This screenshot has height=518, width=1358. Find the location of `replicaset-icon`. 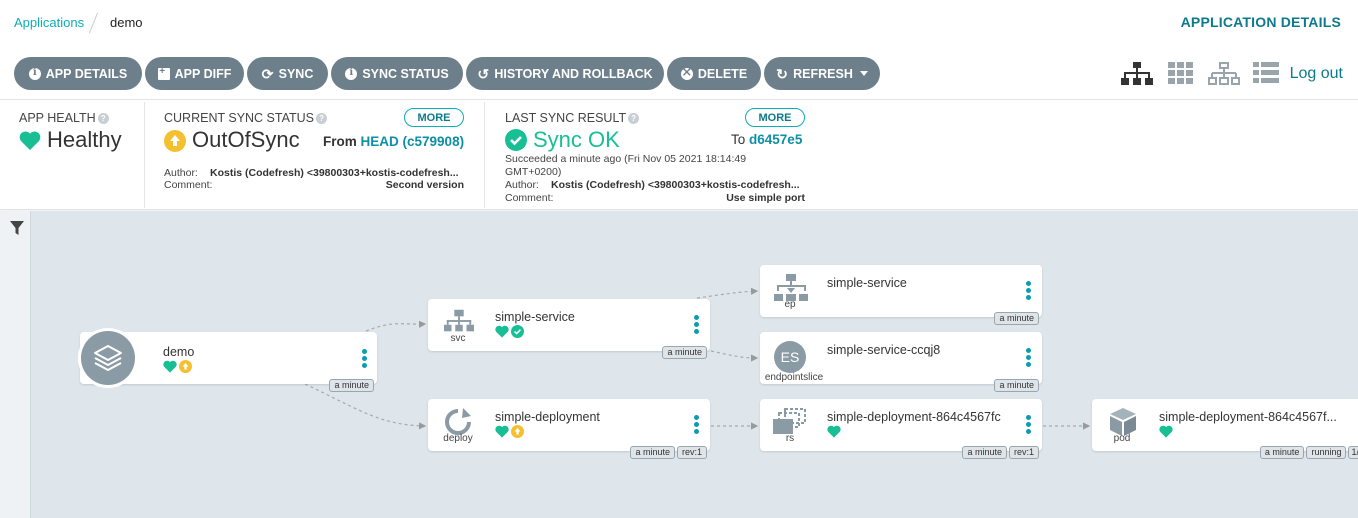

replicaset-icon is located at coordinates (789, 421).